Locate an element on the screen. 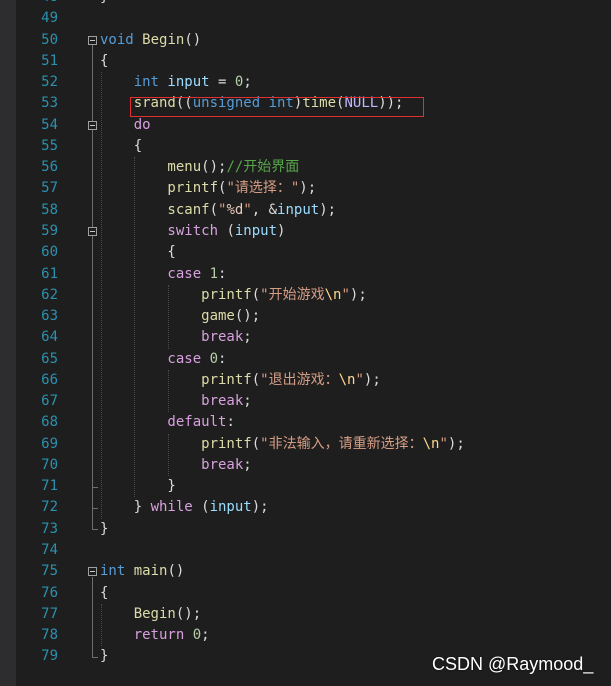 The width and height of the screenshot is (611, 686). format-token: %d is located at coordinates (235, 209).